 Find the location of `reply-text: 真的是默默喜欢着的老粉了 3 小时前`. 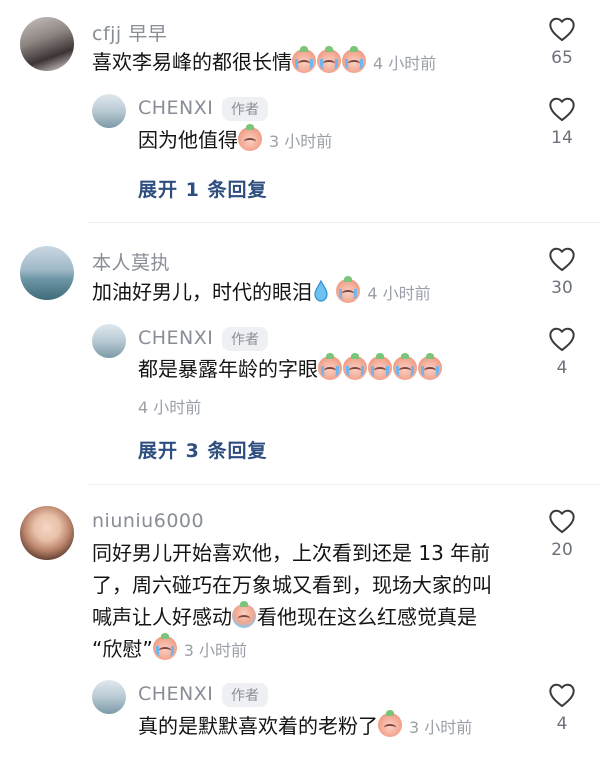

reply-text: 真的是默默喜欢着的老粉了 3 小时前 is located at coordinates (305, 727).